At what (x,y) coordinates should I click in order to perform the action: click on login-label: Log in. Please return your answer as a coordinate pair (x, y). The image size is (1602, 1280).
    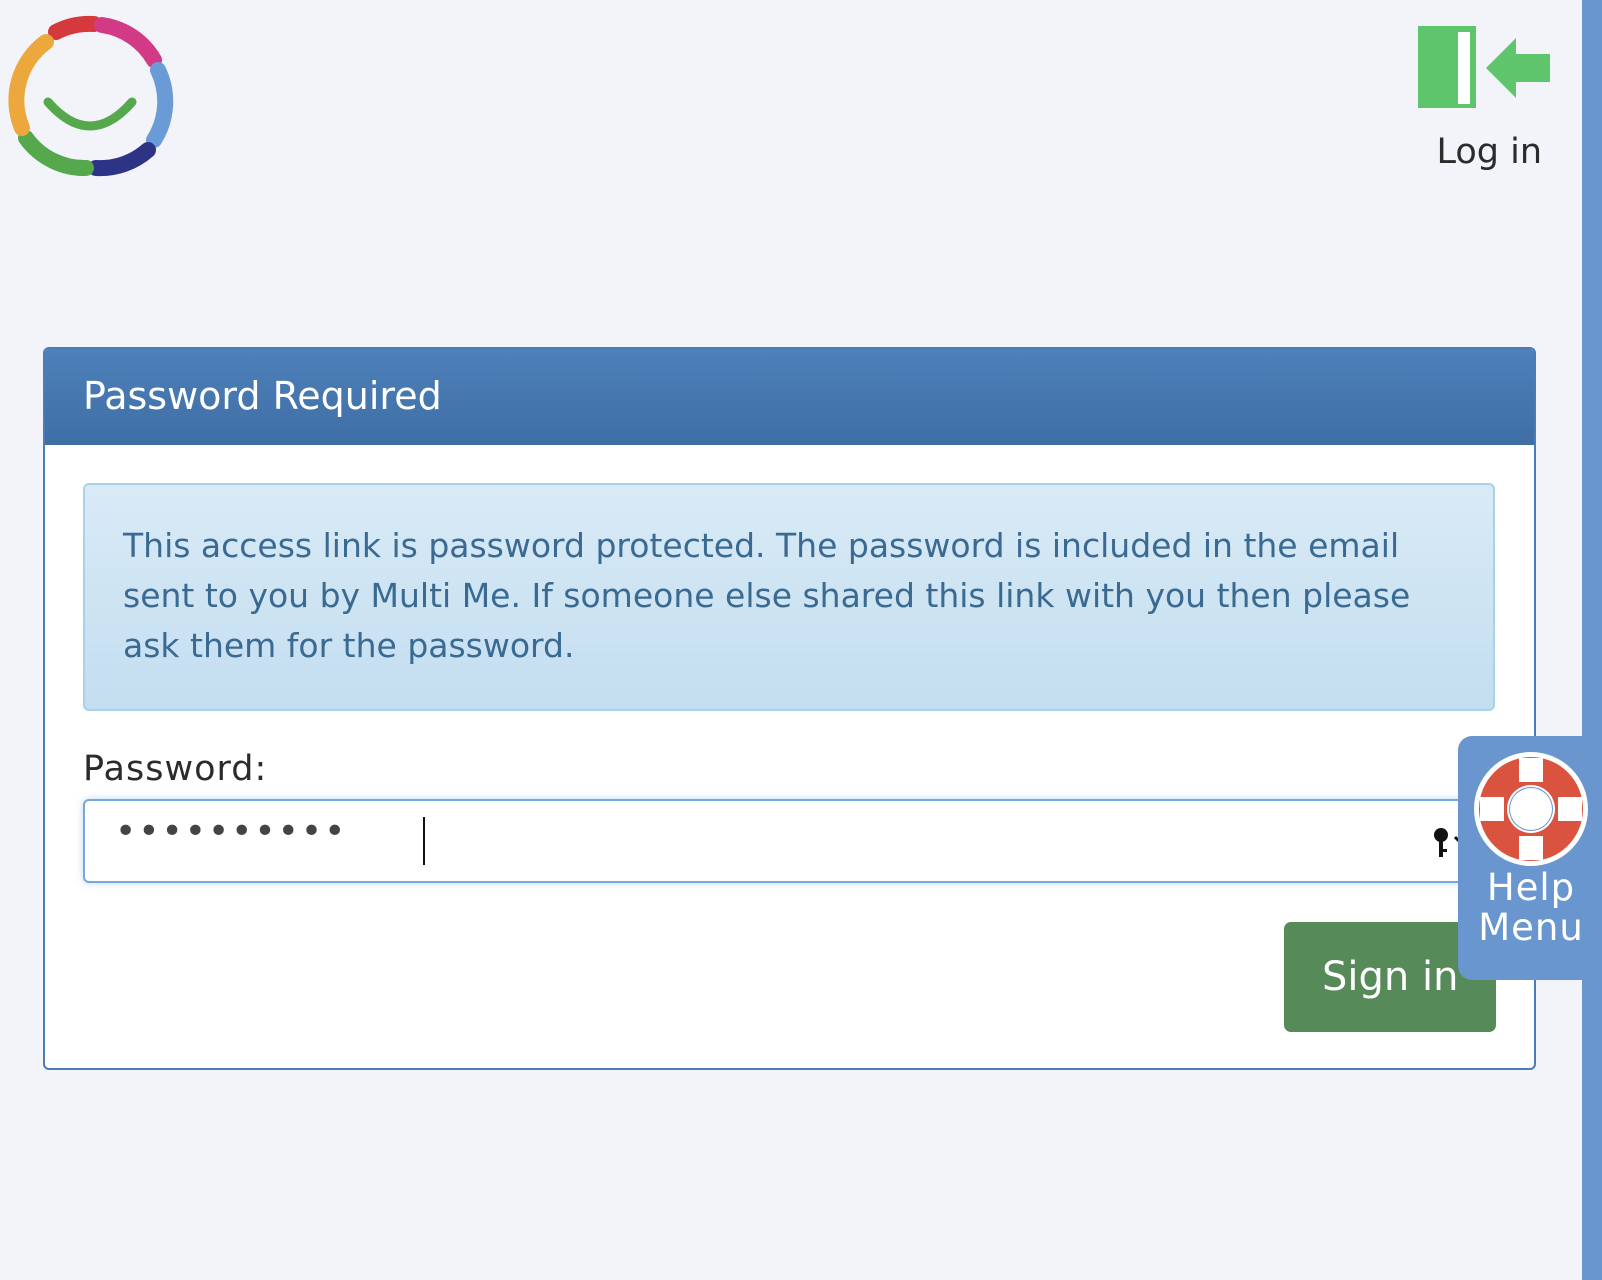
    Looking at the image, I should click on (1489, 152).